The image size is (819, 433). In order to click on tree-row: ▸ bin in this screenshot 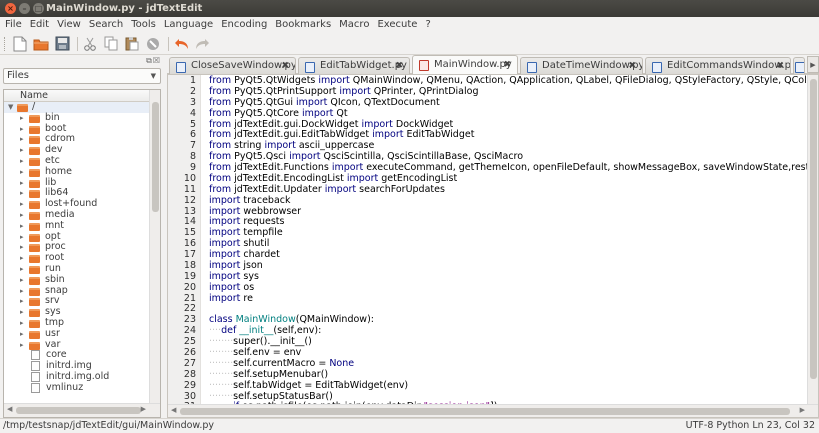, I will do `click(77, 118)`.